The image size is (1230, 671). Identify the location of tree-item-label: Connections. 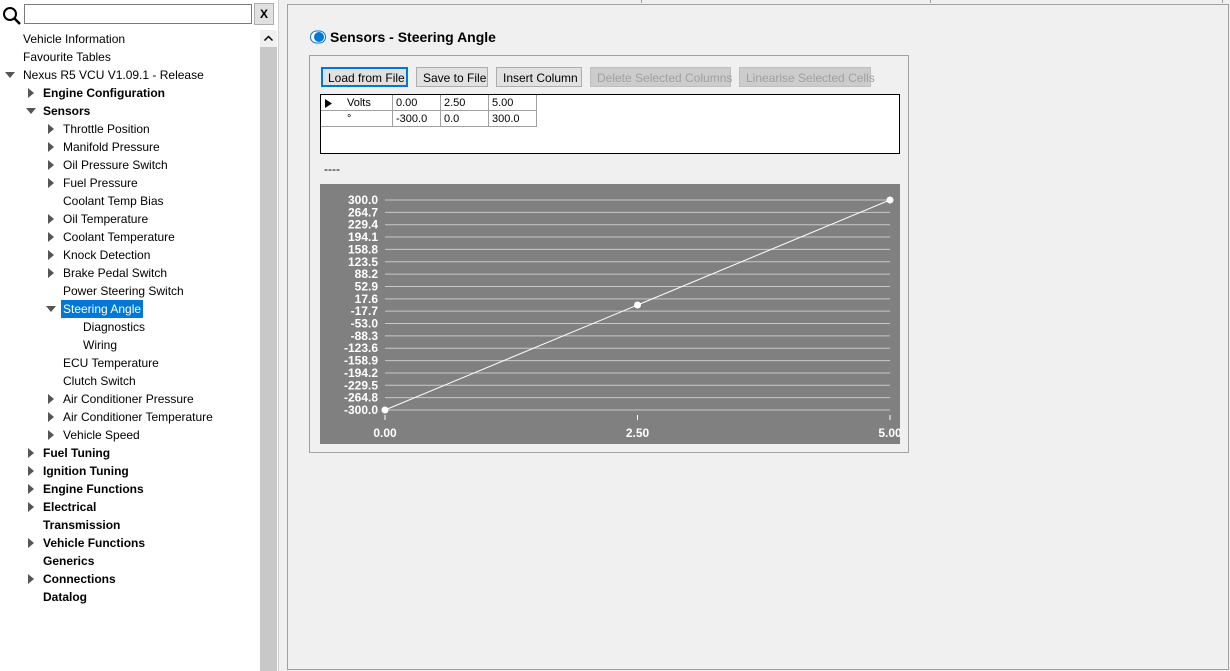
(79, 579).